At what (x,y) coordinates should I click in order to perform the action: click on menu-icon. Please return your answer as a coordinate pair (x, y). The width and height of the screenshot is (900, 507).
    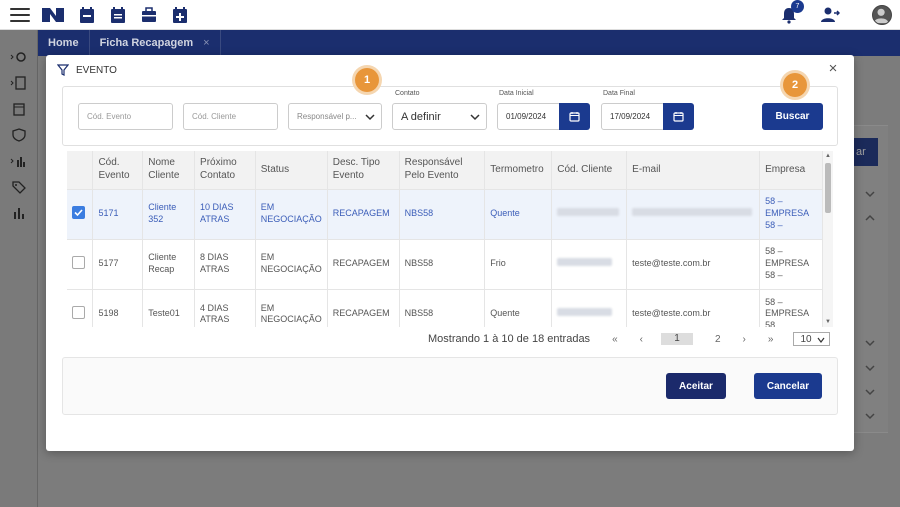
    Looking at the image, I should click on (20, 14).